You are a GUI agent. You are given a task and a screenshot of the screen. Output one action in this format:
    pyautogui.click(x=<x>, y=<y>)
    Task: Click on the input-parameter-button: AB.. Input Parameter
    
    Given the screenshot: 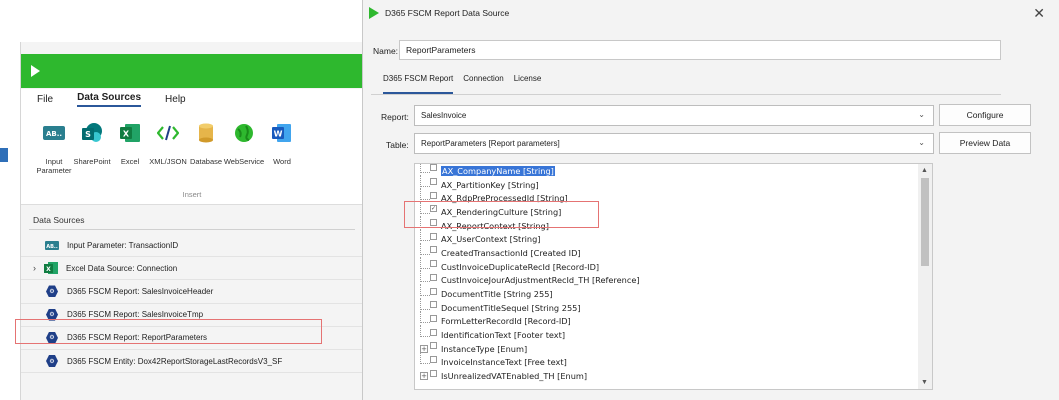 What is the action you would take?
    pyautogui.click(x=54, y=148)
    